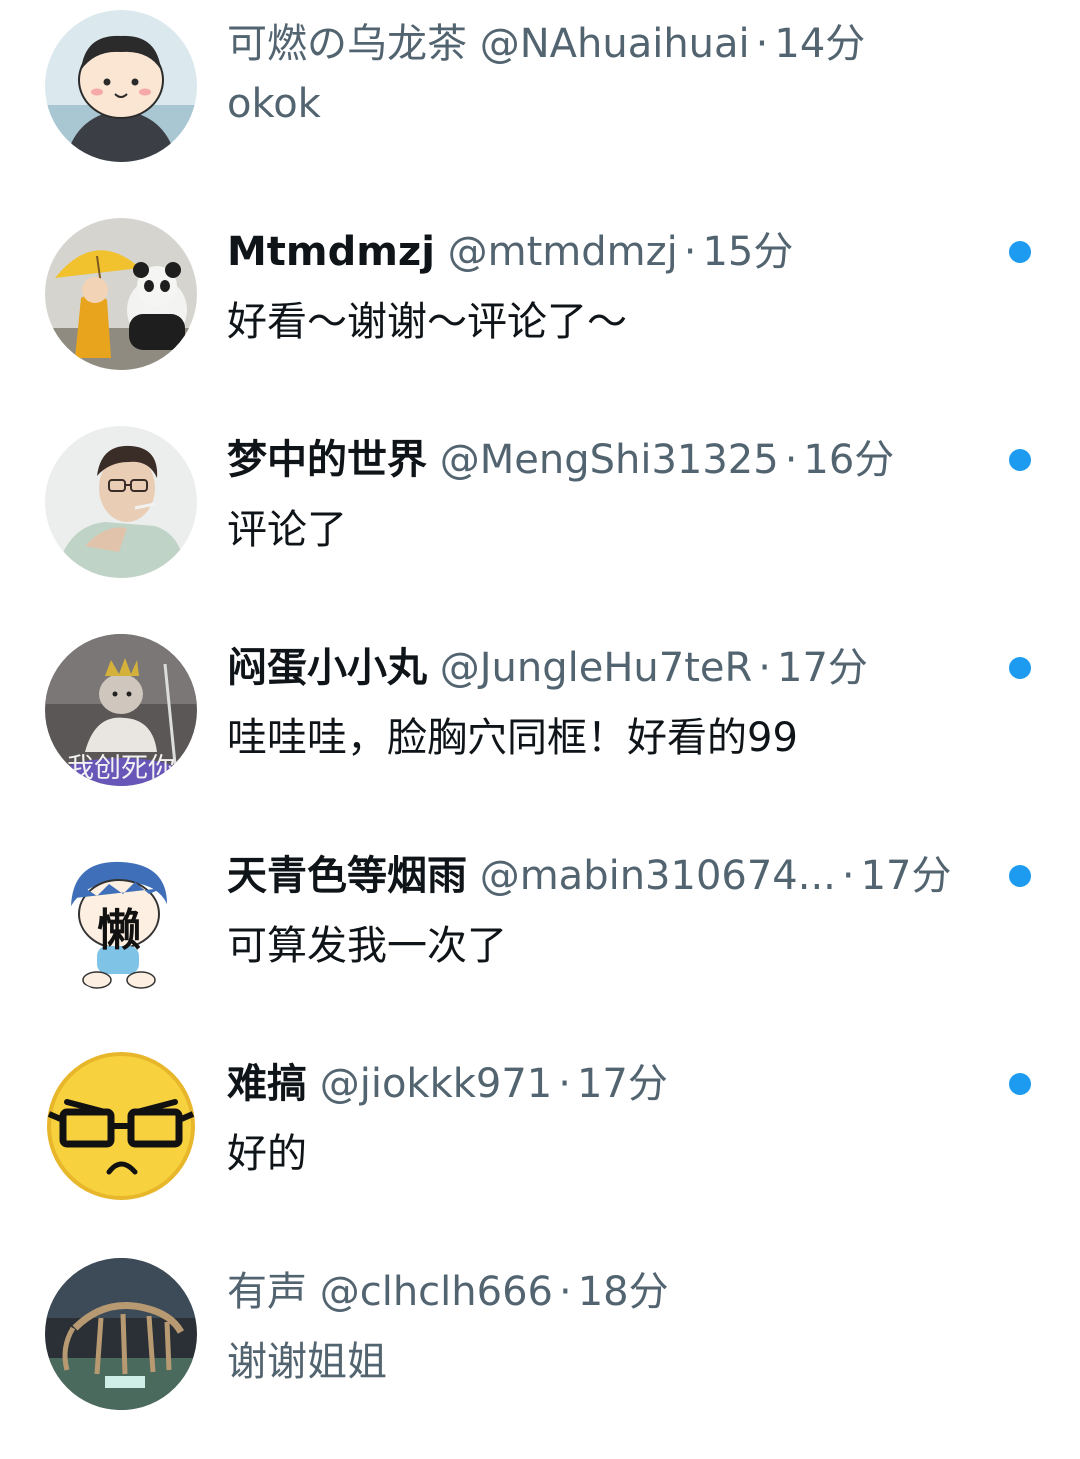  What do you see at coordinates (540, 516) in the screenshot?
I see `comment-item: 梦中的世界 @MengShi31325 · 16分 评论了` at bounding box center [540, 516].